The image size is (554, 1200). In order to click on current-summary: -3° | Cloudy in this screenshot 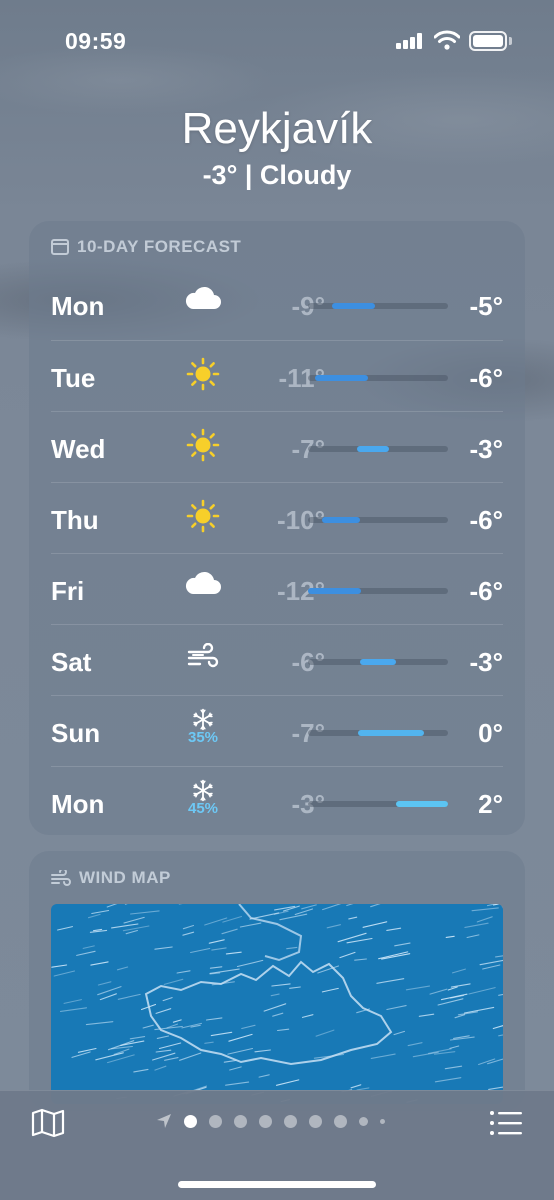, I will do `click(277, 175)`.